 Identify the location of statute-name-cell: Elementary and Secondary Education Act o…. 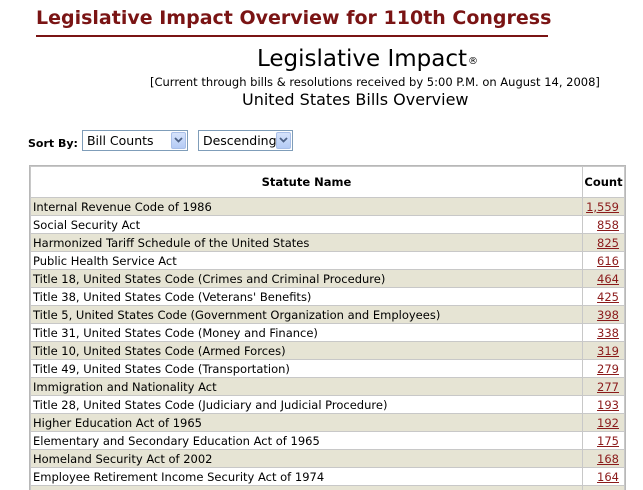
(306, 440).